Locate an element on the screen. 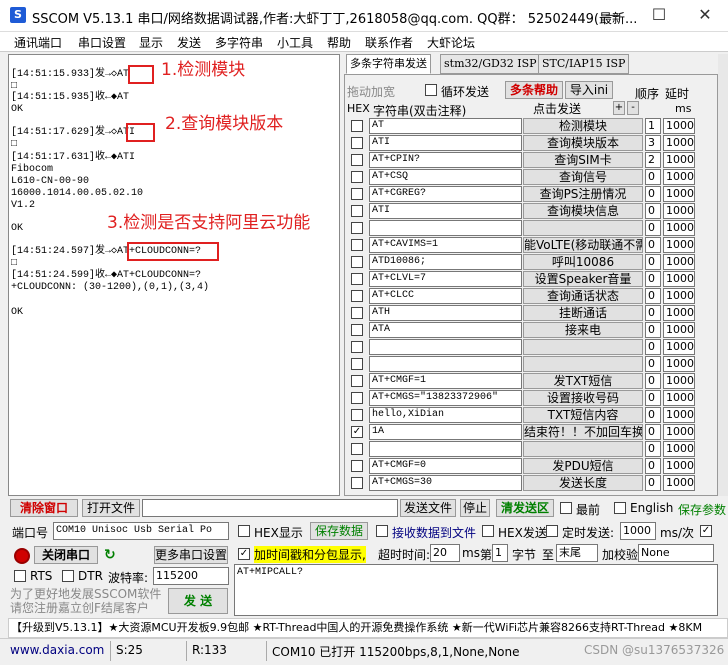 The image size is (728, 665). promo-text: 为了更好地发展SSCOM软件 请您注册嘉立创F结尾客户 is located at coordinates (85, 601).